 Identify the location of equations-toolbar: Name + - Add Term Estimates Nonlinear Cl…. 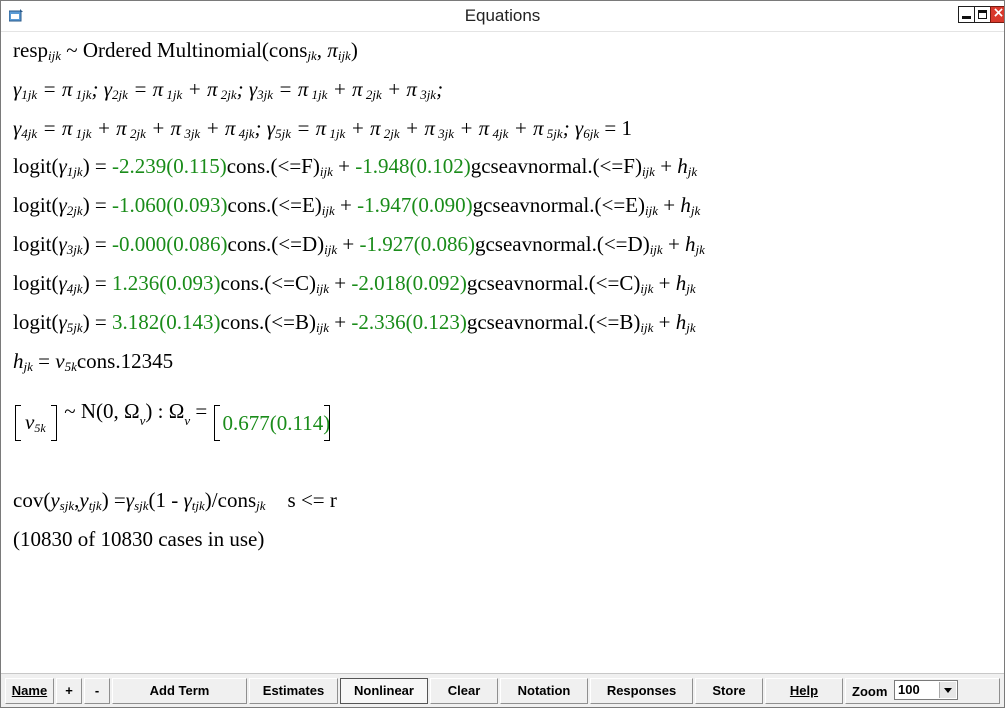
(502, 690).